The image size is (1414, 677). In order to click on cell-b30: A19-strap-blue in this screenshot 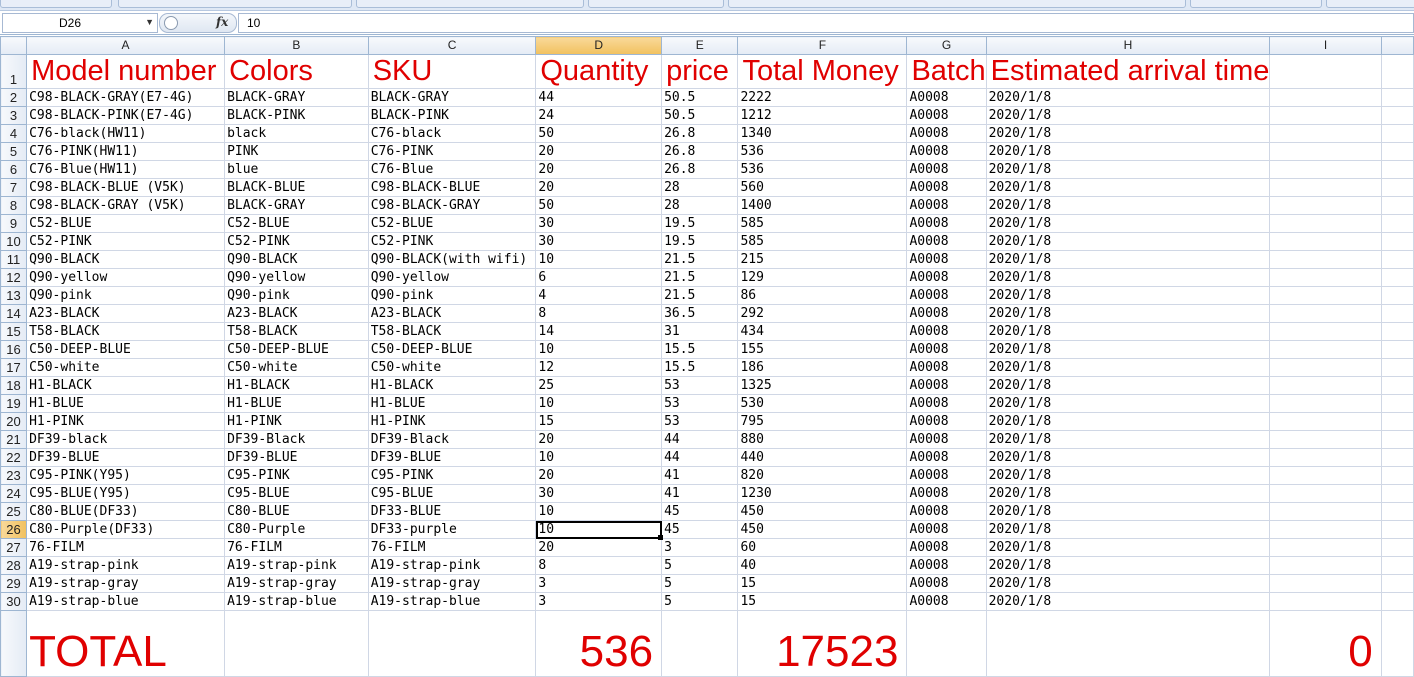, I will do `click(296, 601)`.